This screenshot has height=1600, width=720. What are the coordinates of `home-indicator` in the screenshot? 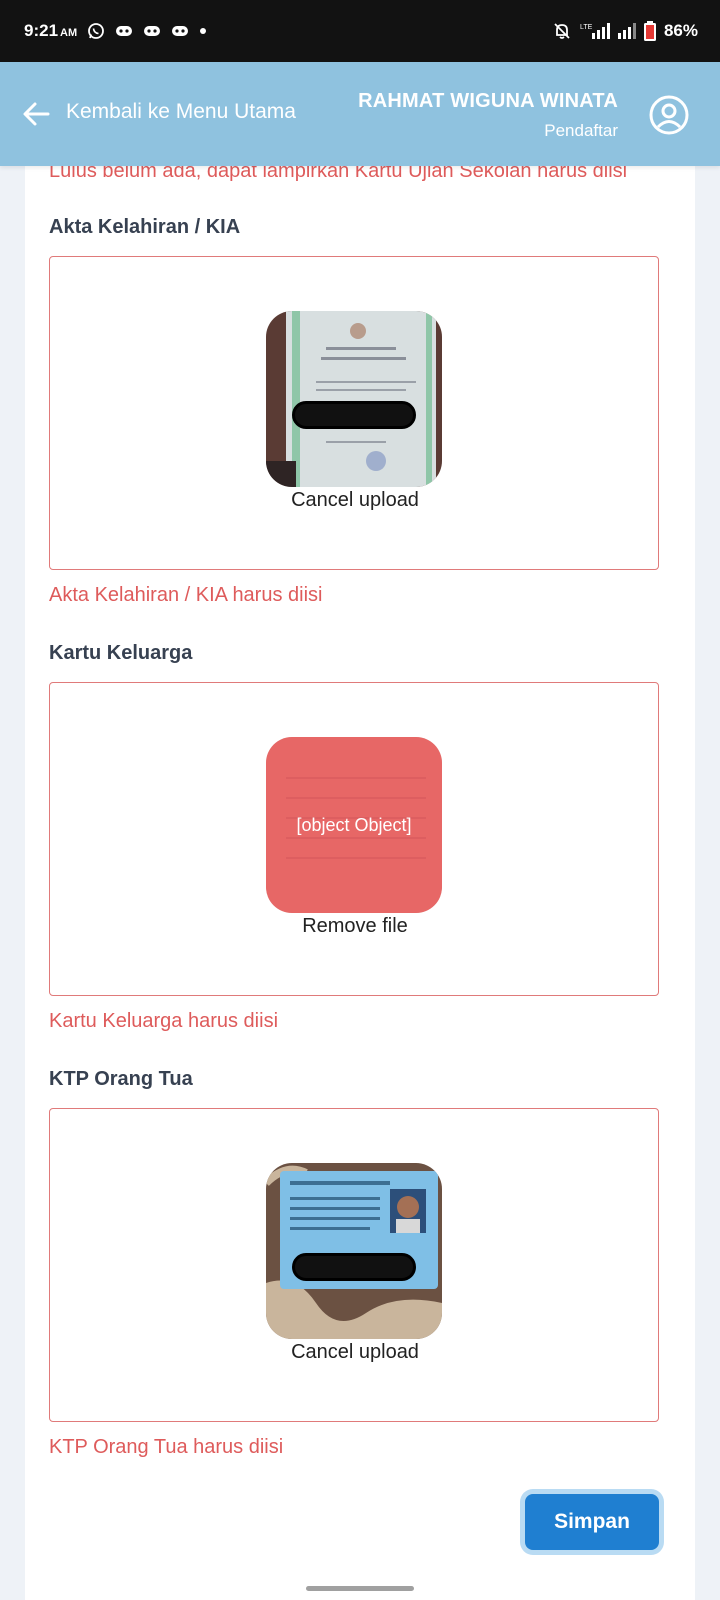 It's located at (360, 1588).